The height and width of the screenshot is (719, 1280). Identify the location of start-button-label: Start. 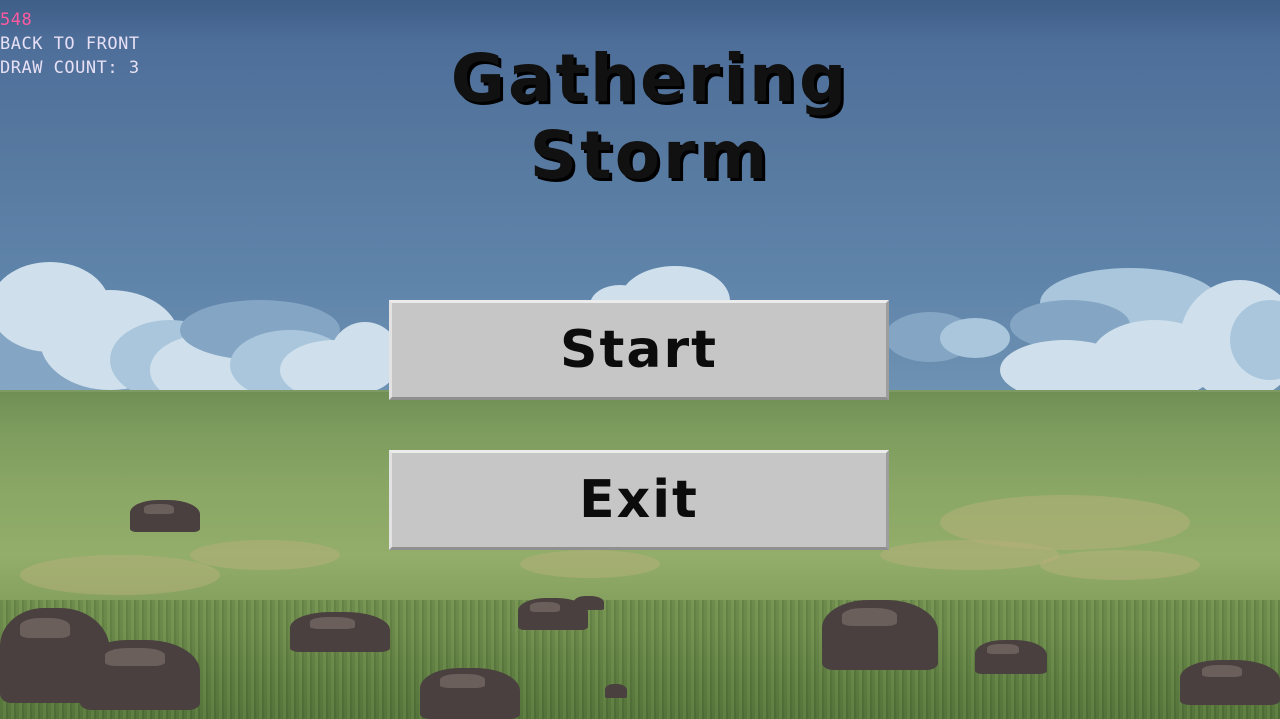
(639, 350).